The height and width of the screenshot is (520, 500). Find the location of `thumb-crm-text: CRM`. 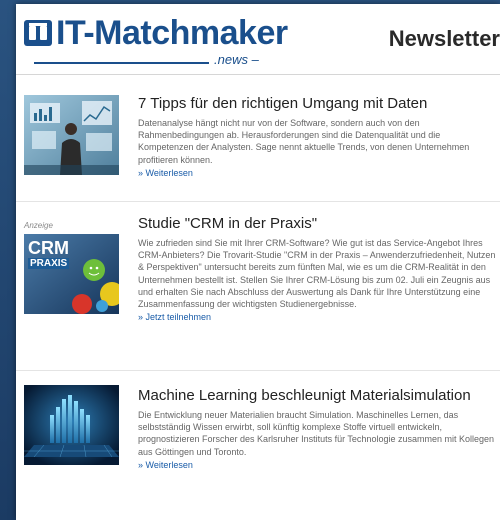

thumb-crm-text: CRM is located at coordinates (48, 248).